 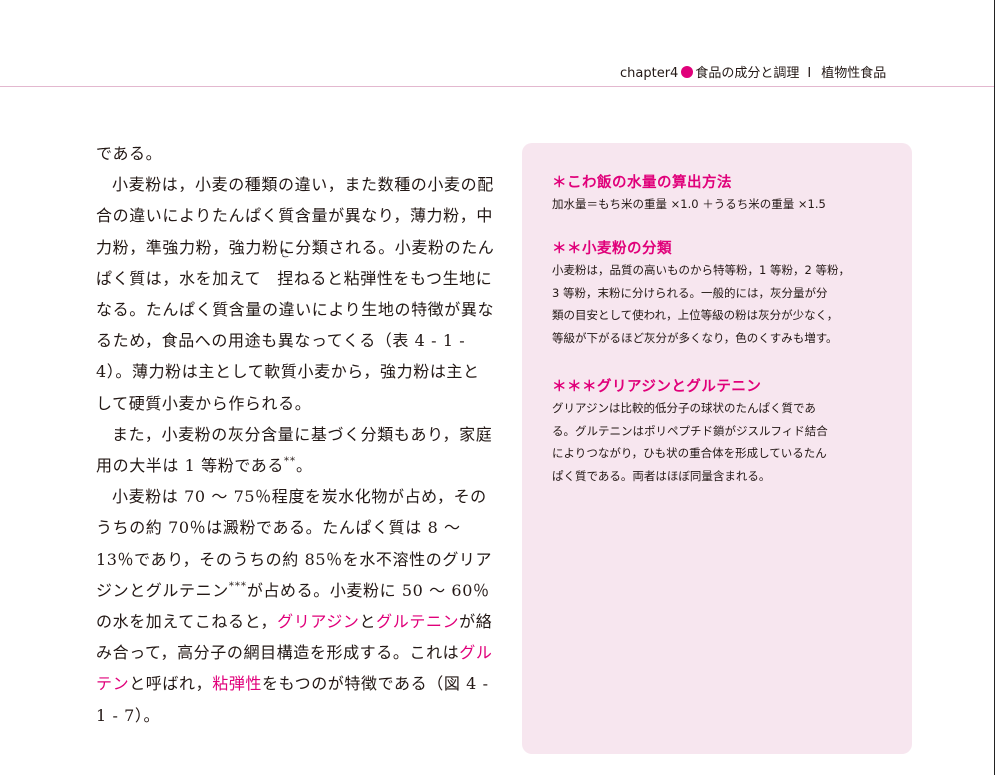 I want to click on header-part-number: Ⅰ, so click(x=809, y=73).